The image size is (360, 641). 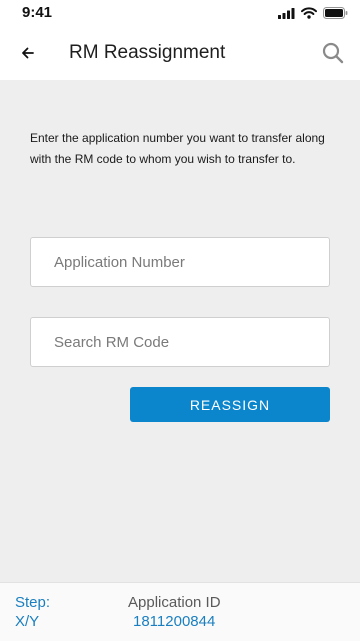 I want to click on search-icon, so click(x=333, y=53).